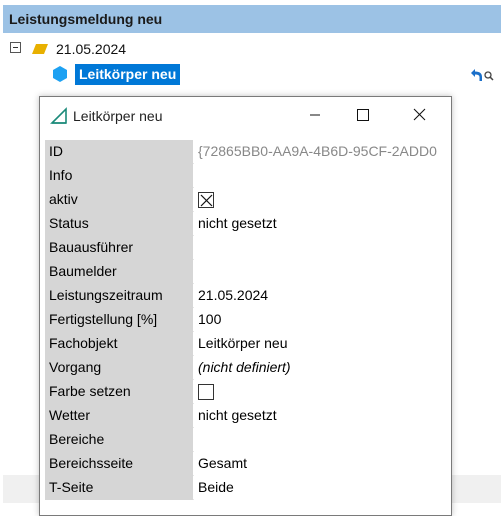 This screenshot has height=516, width=501. Describe the element at coordinates (321, 320) in the screenshot. I see `property-value: 100` at that location.